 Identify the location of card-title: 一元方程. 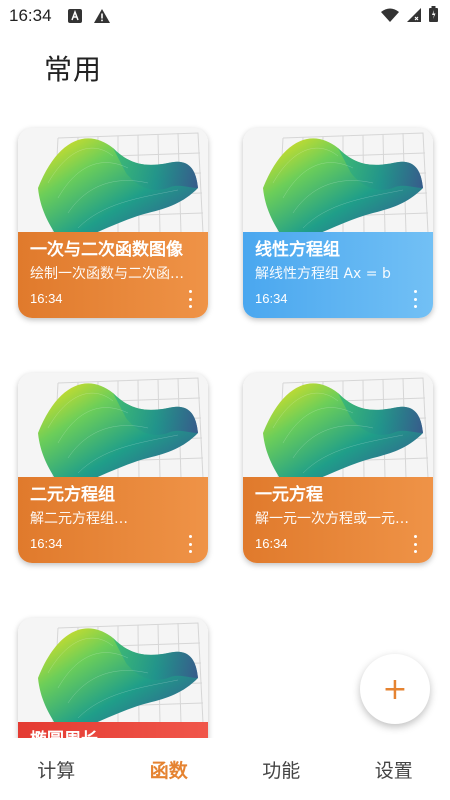
(289, 495).